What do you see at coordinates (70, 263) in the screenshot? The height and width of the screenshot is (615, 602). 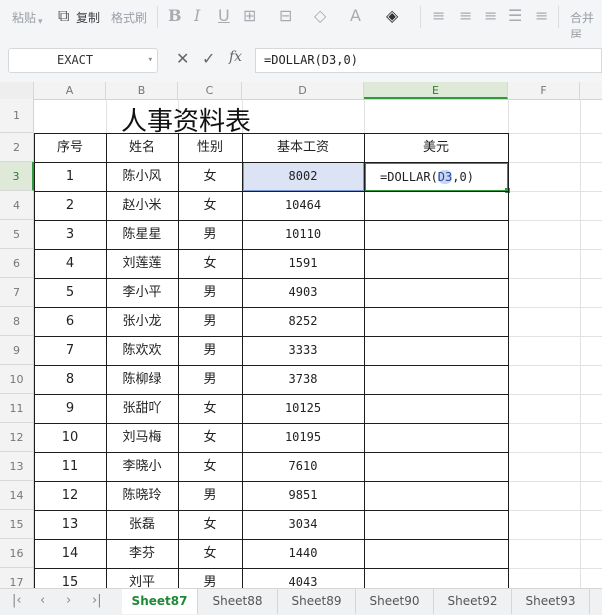 I see `data-cell: 4` at bounding box center [70, 263].